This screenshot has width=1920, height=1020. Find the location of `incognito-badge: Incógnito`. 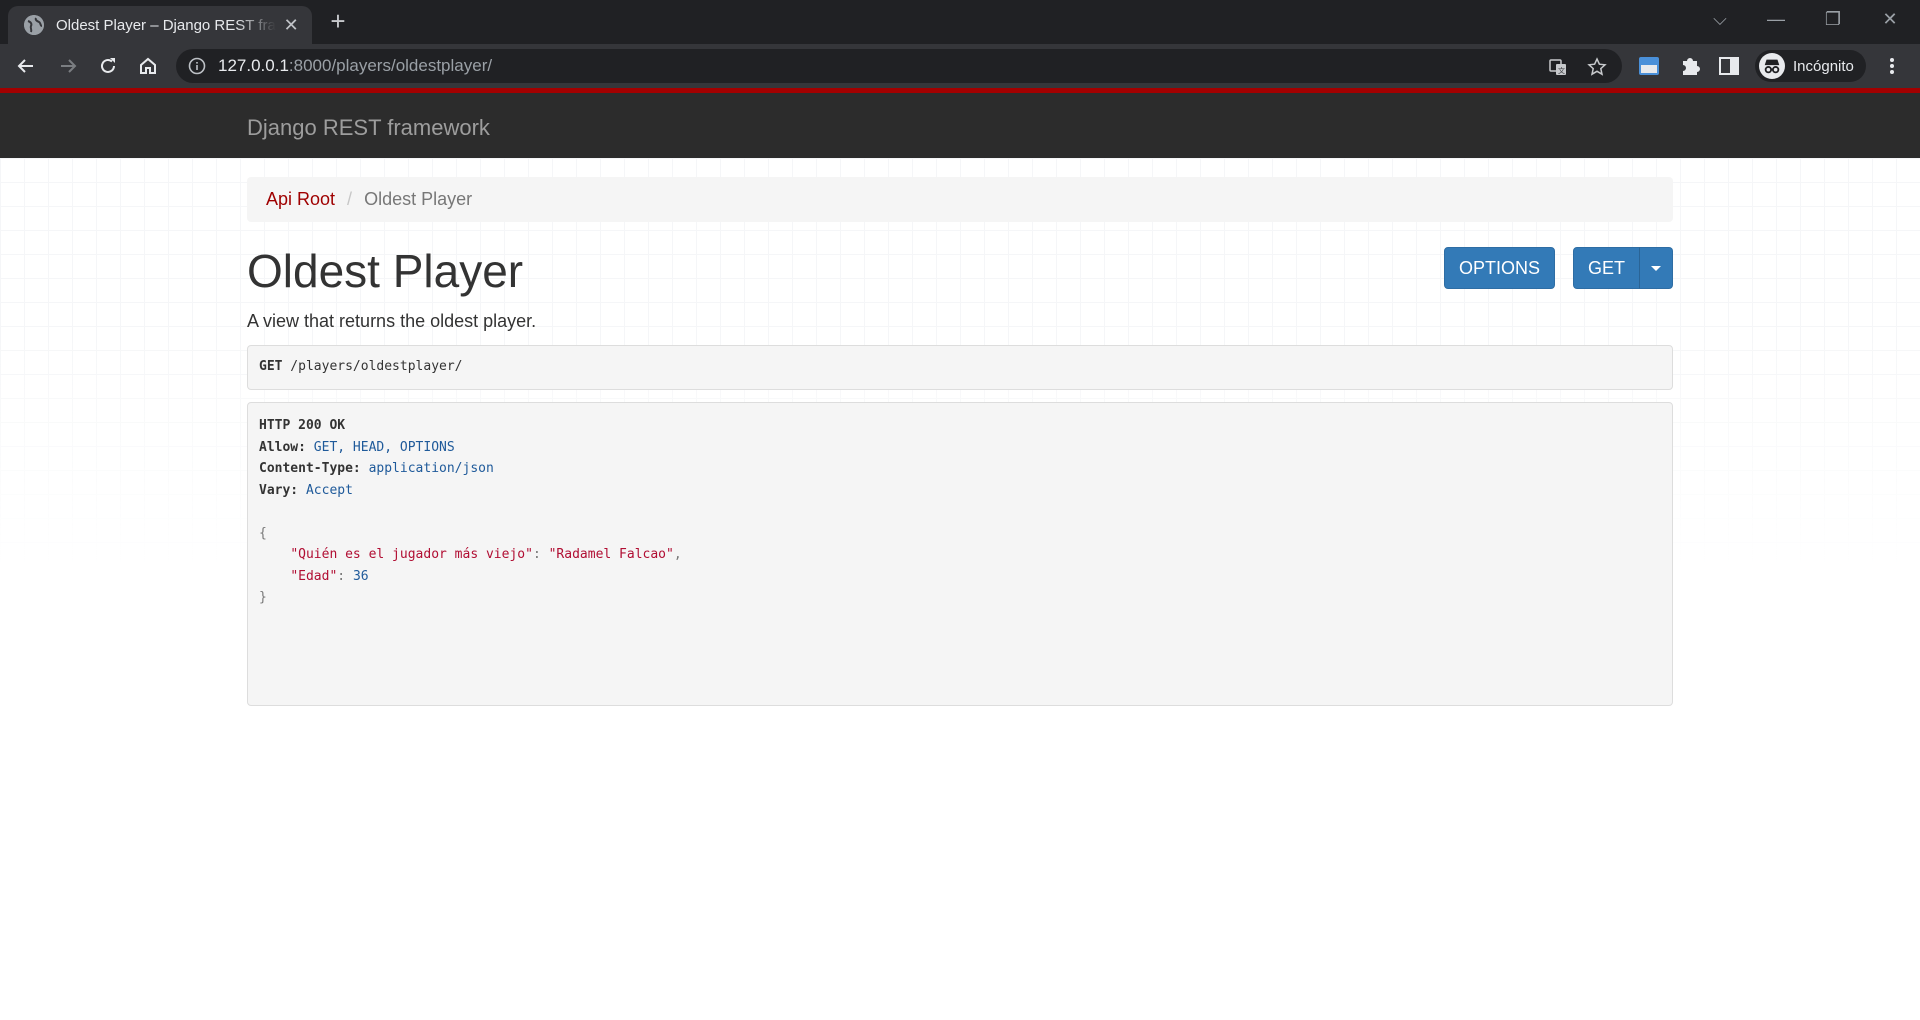

incognito-badge: Incógnito is located at coordinates (1810, 66).